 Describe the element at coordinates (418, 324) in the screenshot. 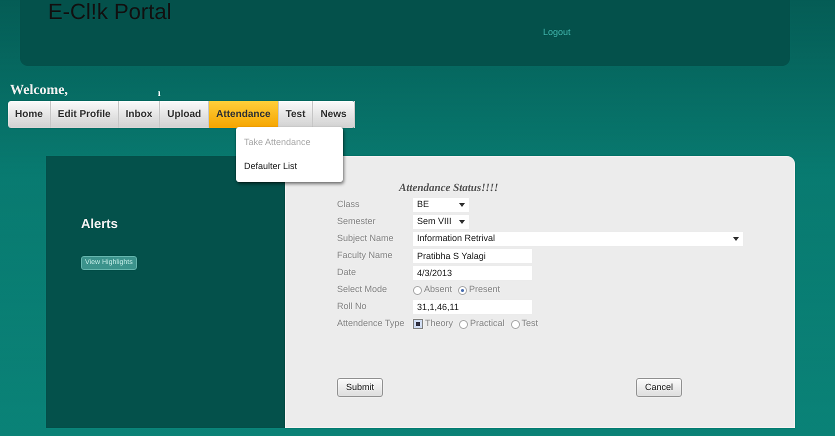

I see `checkbox` at that location.